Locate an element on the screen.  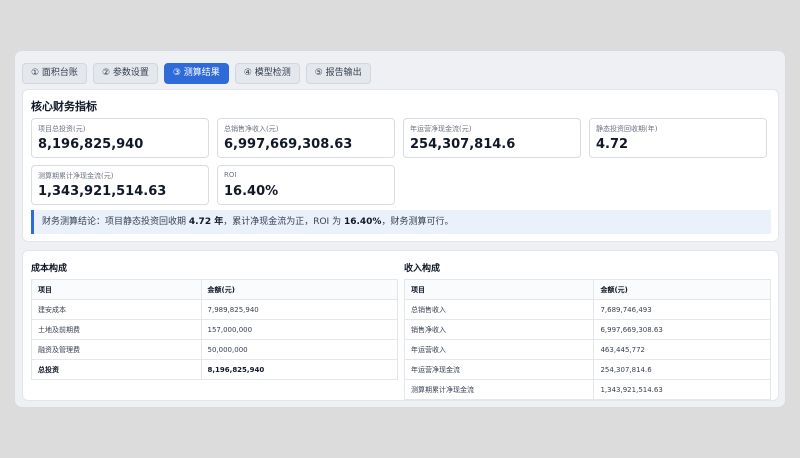
table-cell: 总销售收入 is located at coordinates (499, 309).